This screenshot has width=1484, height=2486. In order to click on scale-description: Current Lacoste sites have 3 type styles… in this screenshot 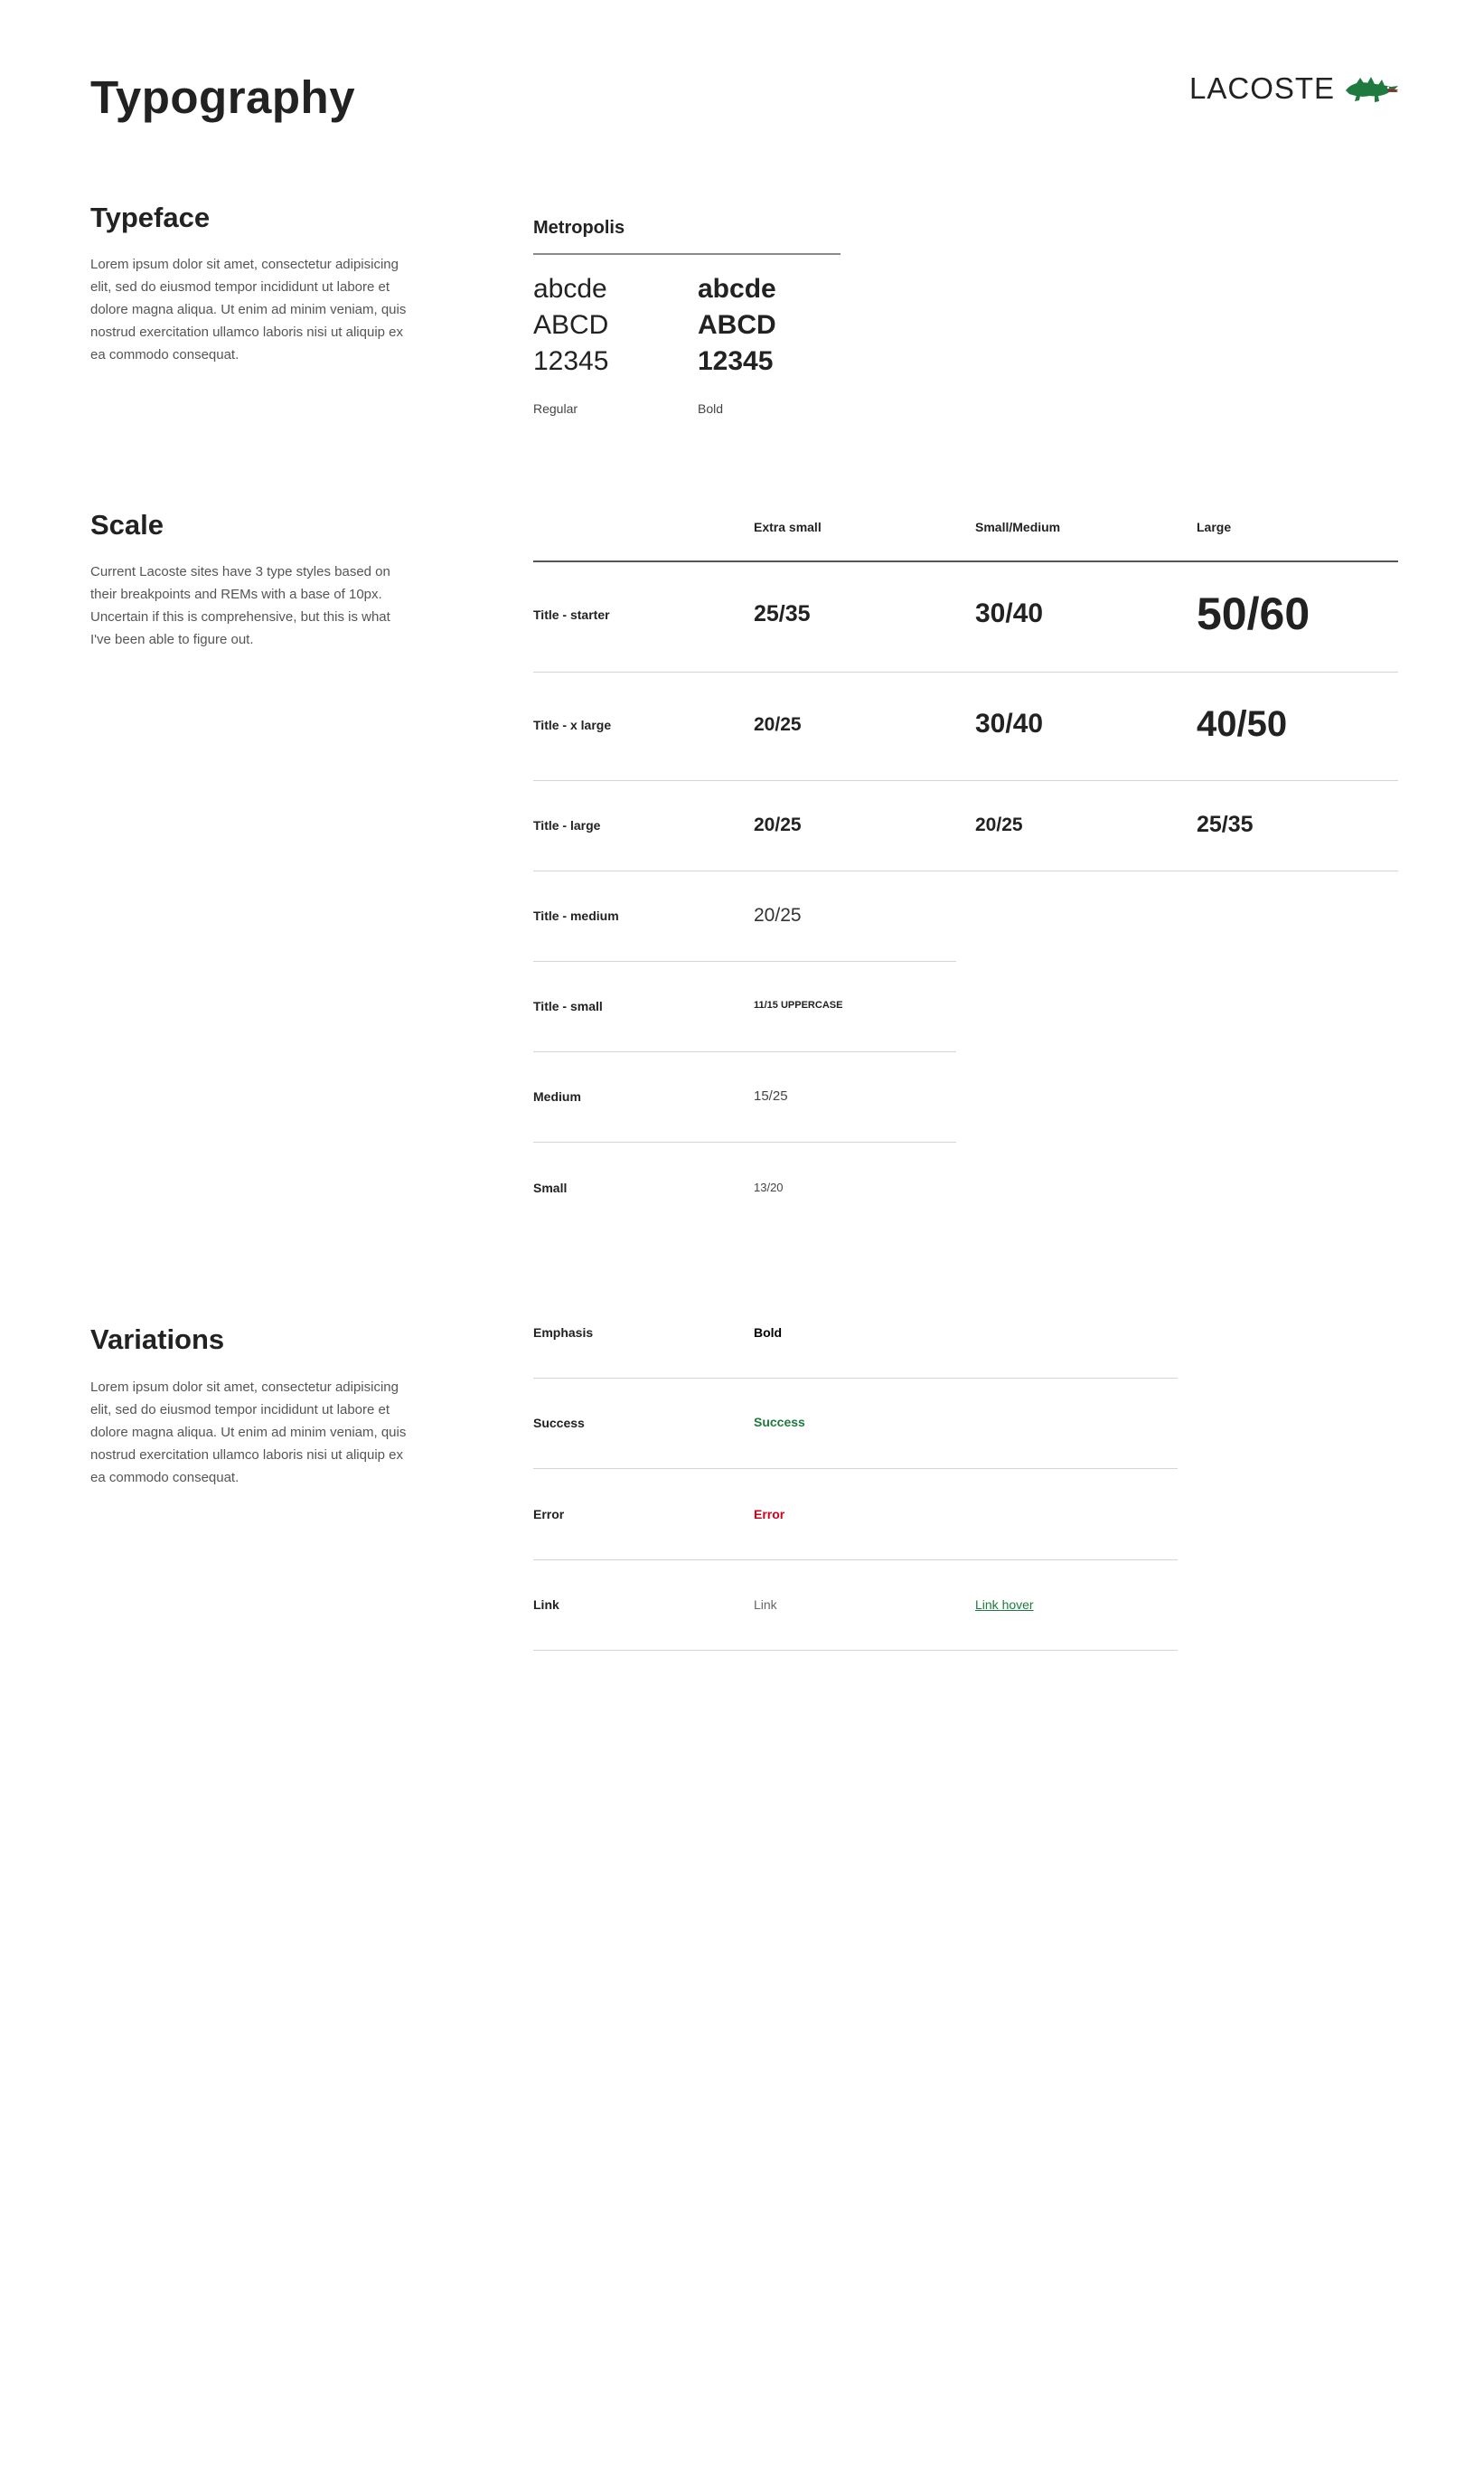, I will do `click(240, 605)`.